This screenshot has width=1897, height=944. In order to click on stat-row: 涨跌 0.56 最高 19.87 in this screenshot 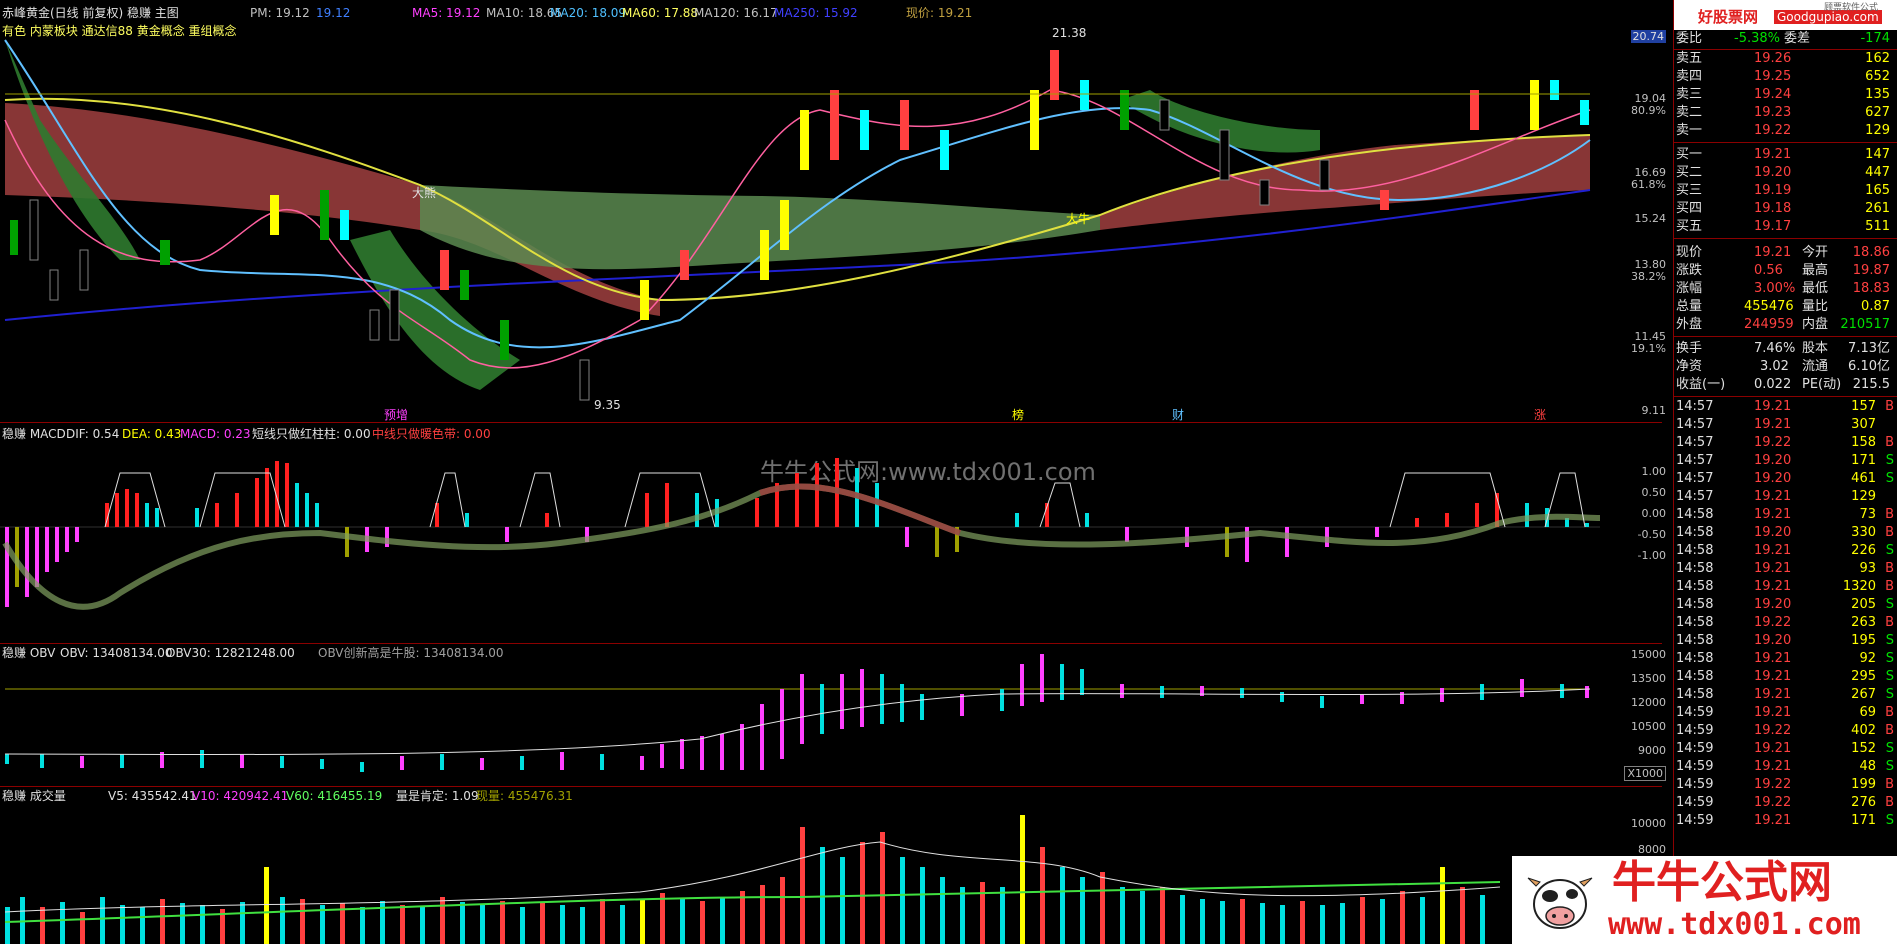, I will do `click(1785, 271)`.